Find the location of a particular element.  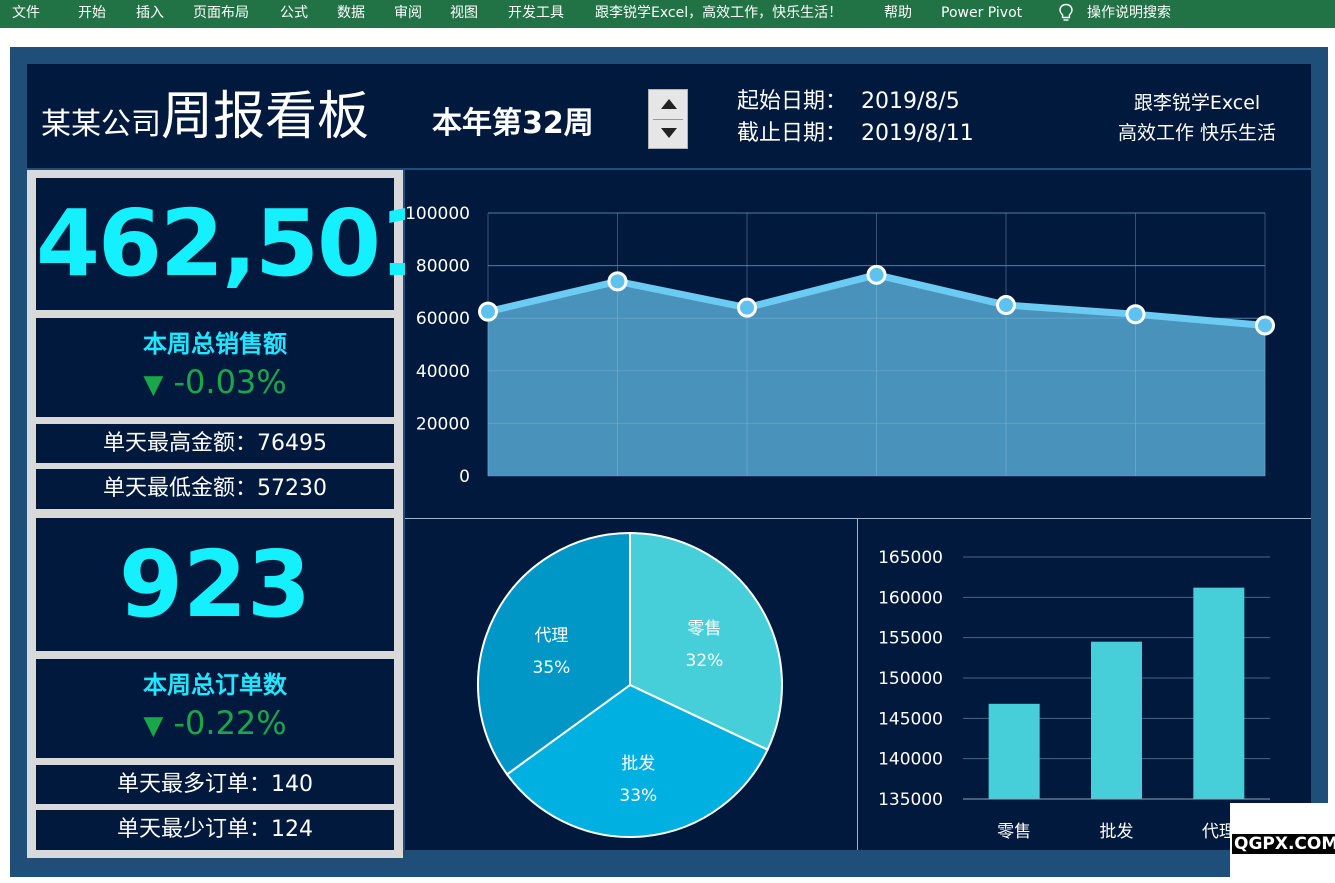

sales-total-card: 462,501 is located at coordinates (239, 244).